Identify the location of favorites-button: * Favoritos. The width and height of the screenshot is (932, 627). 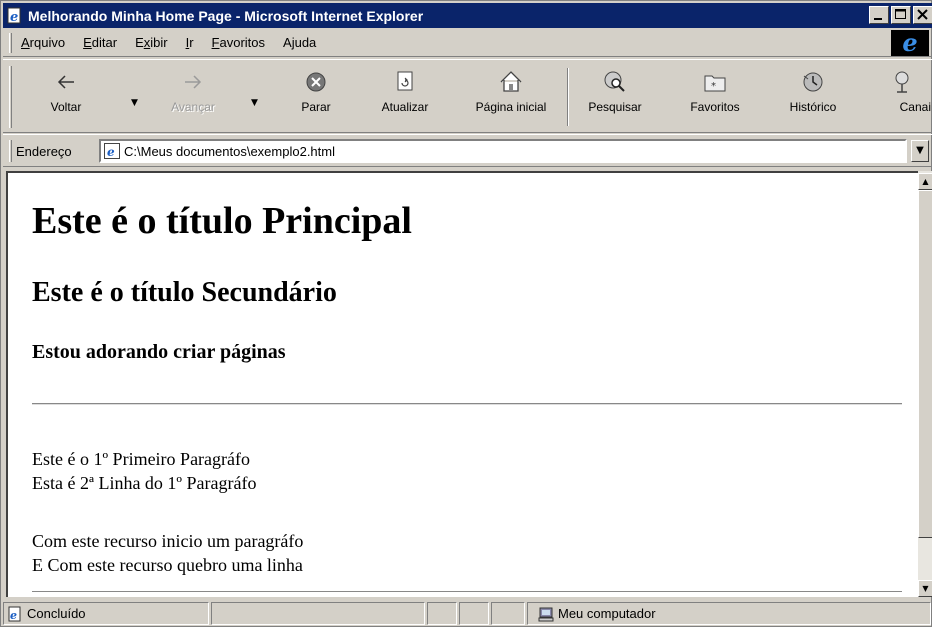
(715, 98).